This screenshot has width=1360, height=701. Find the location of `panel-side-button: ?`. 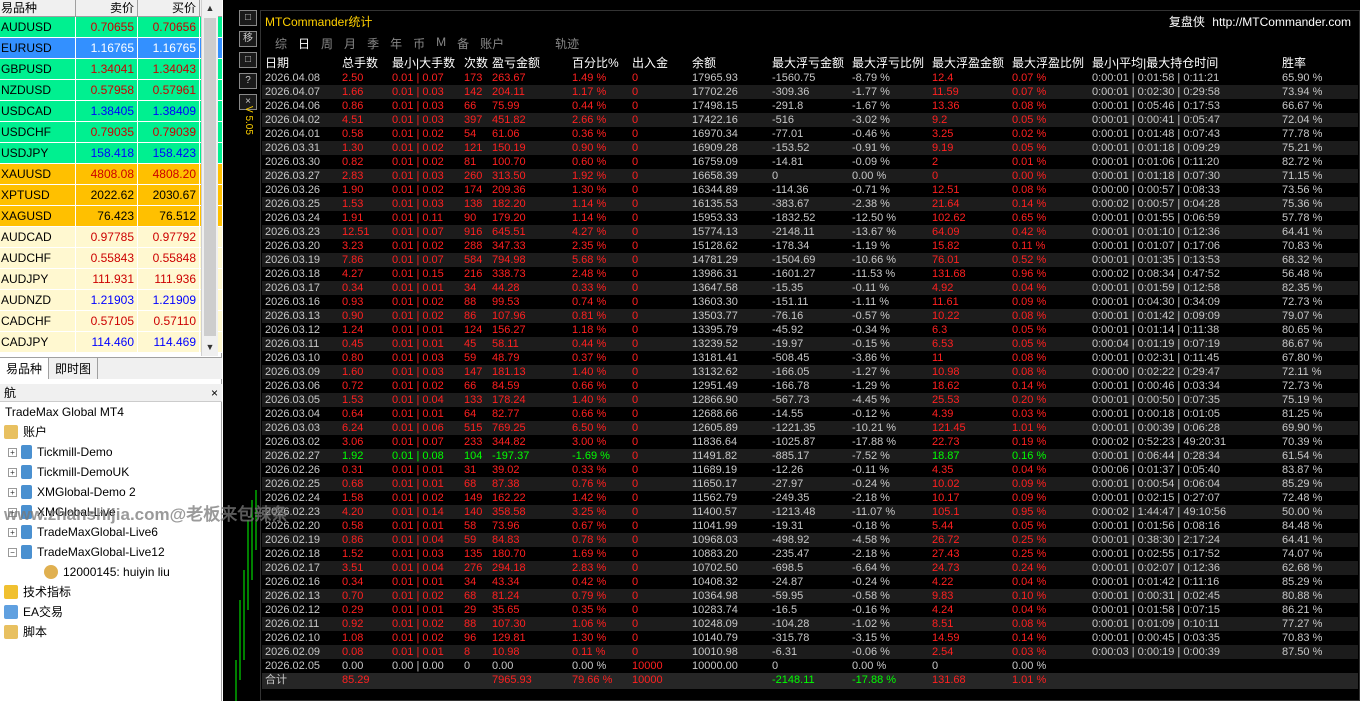

panel-side-button: ? is located at coordinates (248, 81).